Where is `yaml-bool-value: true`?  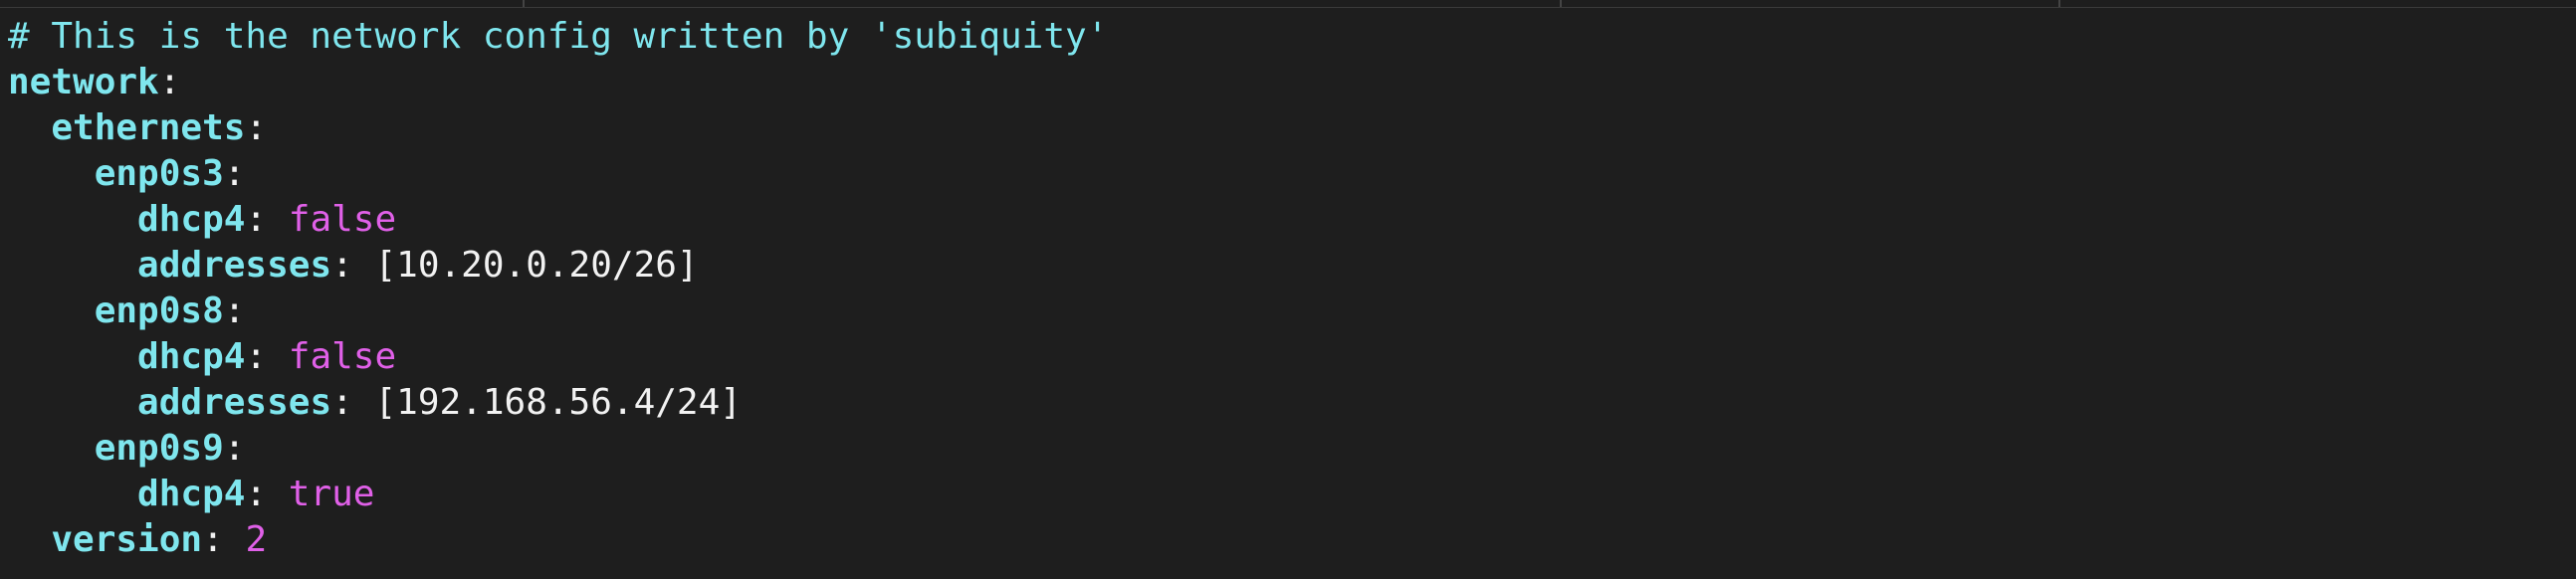 yaml-bool-value: true is located at coordinates (331, 494).